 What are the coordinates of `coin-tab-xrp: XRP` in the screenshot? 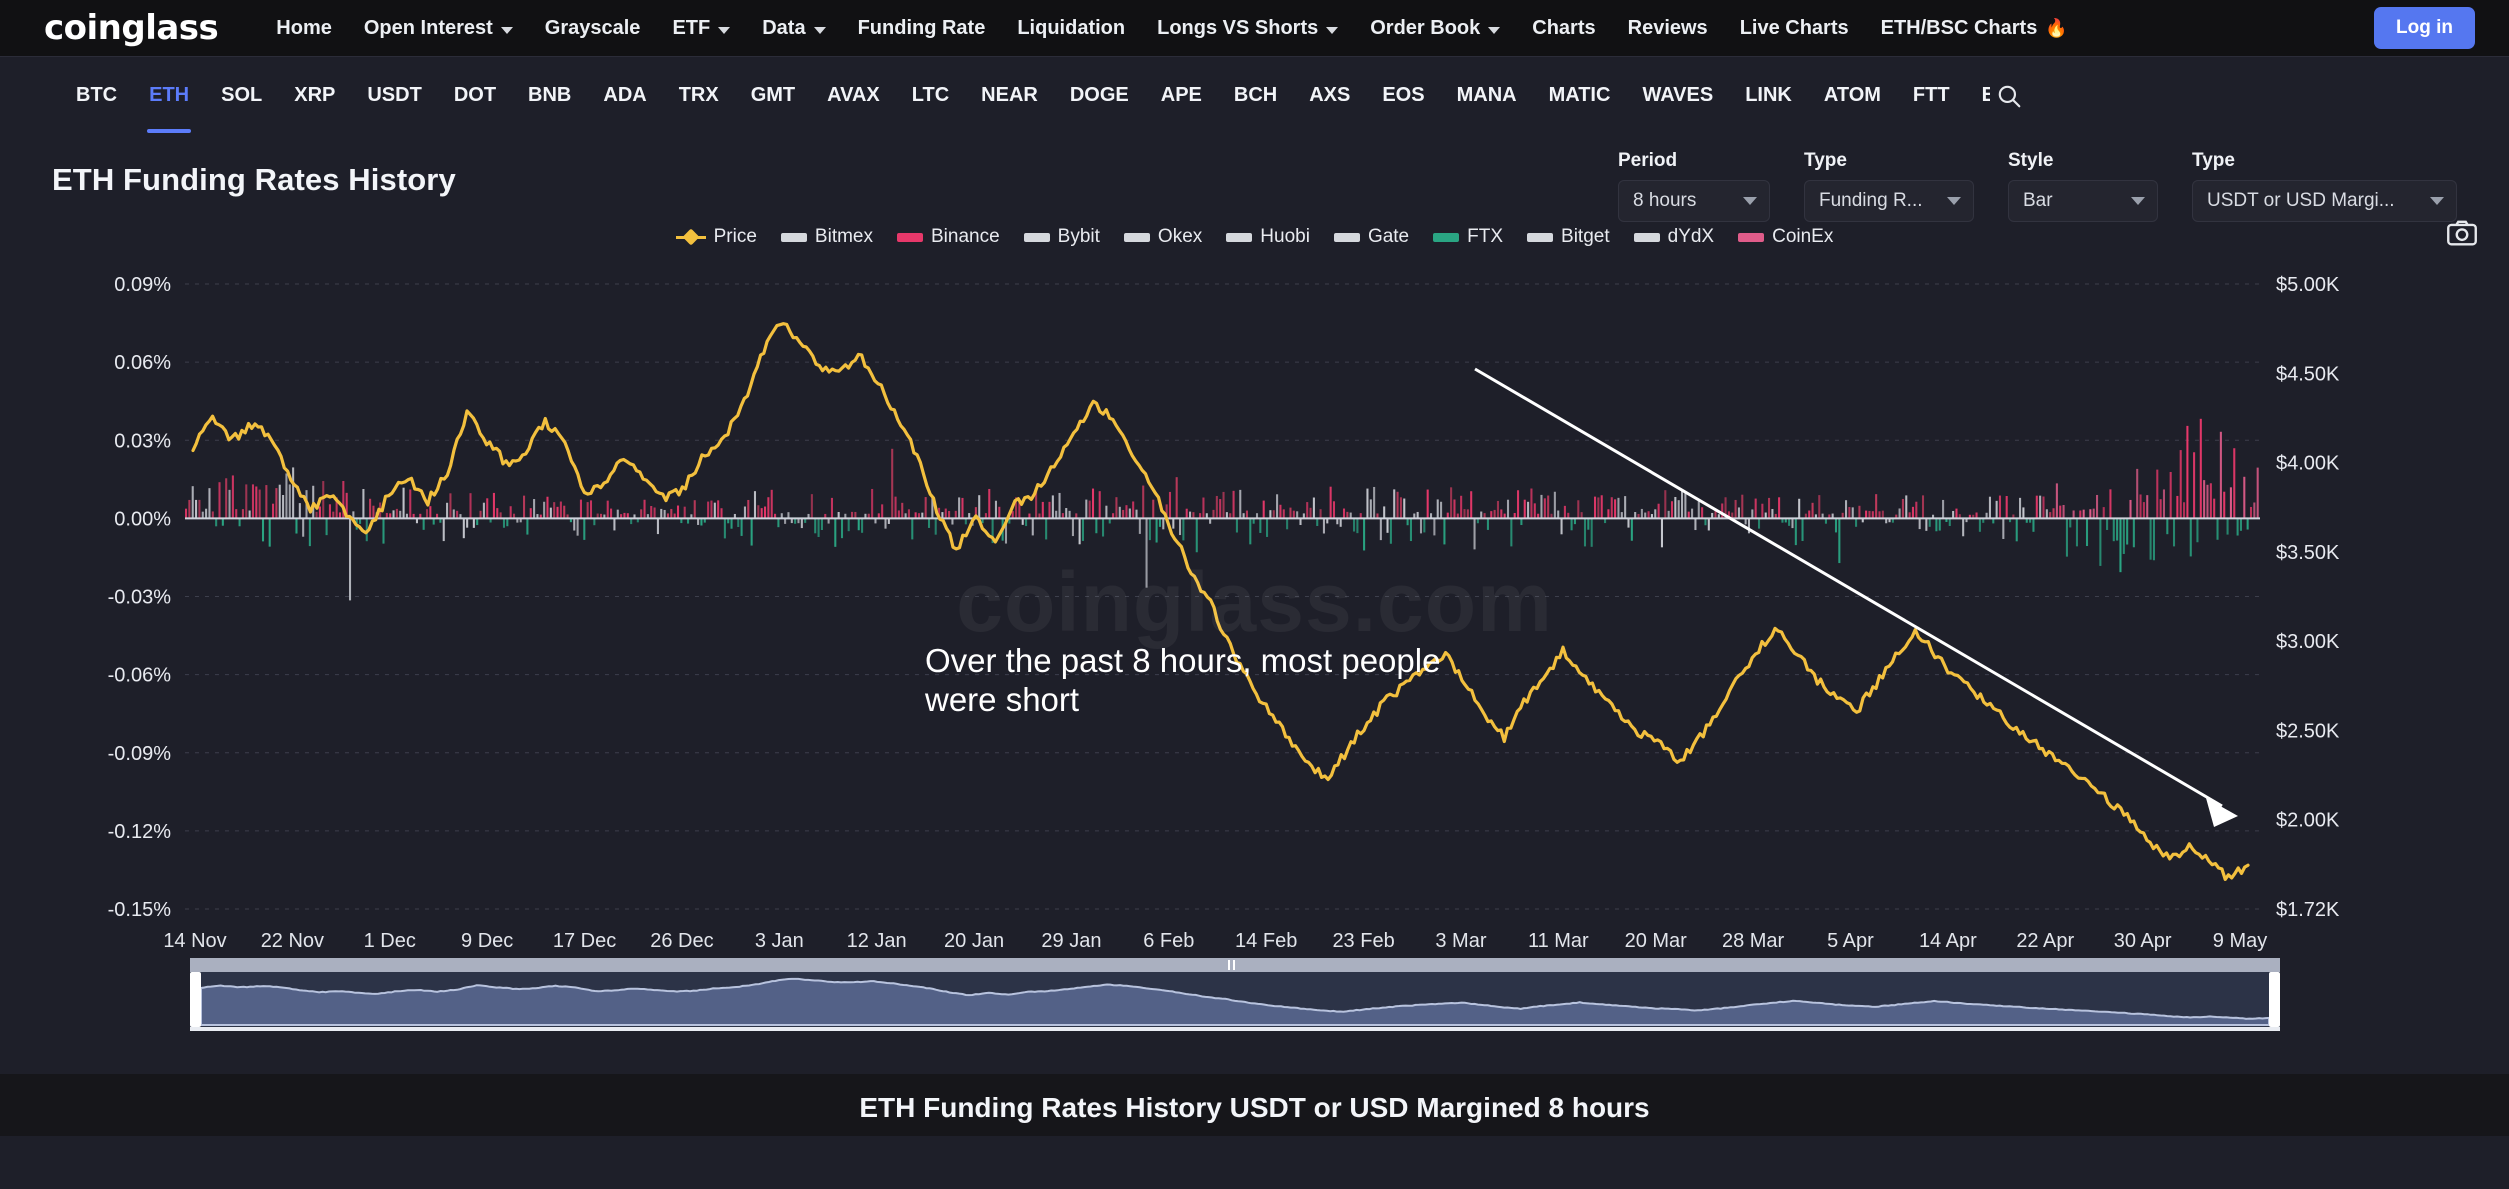 It's located at (314, 95).